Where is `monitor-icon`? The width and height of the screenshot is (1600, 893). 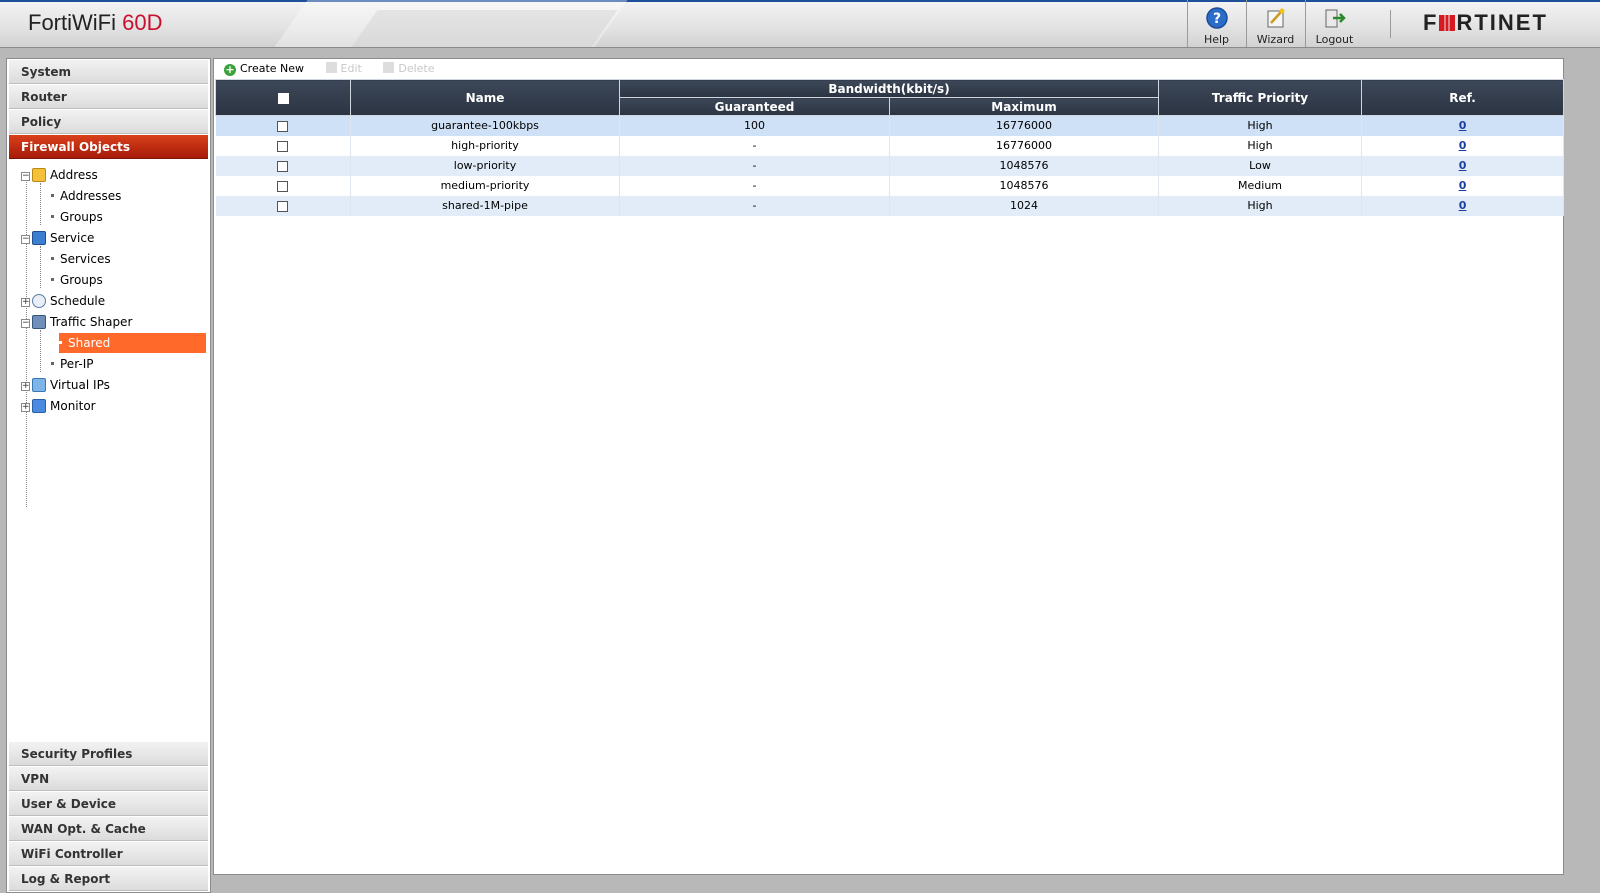
monitor-icon is located at coordinates (39, 406).